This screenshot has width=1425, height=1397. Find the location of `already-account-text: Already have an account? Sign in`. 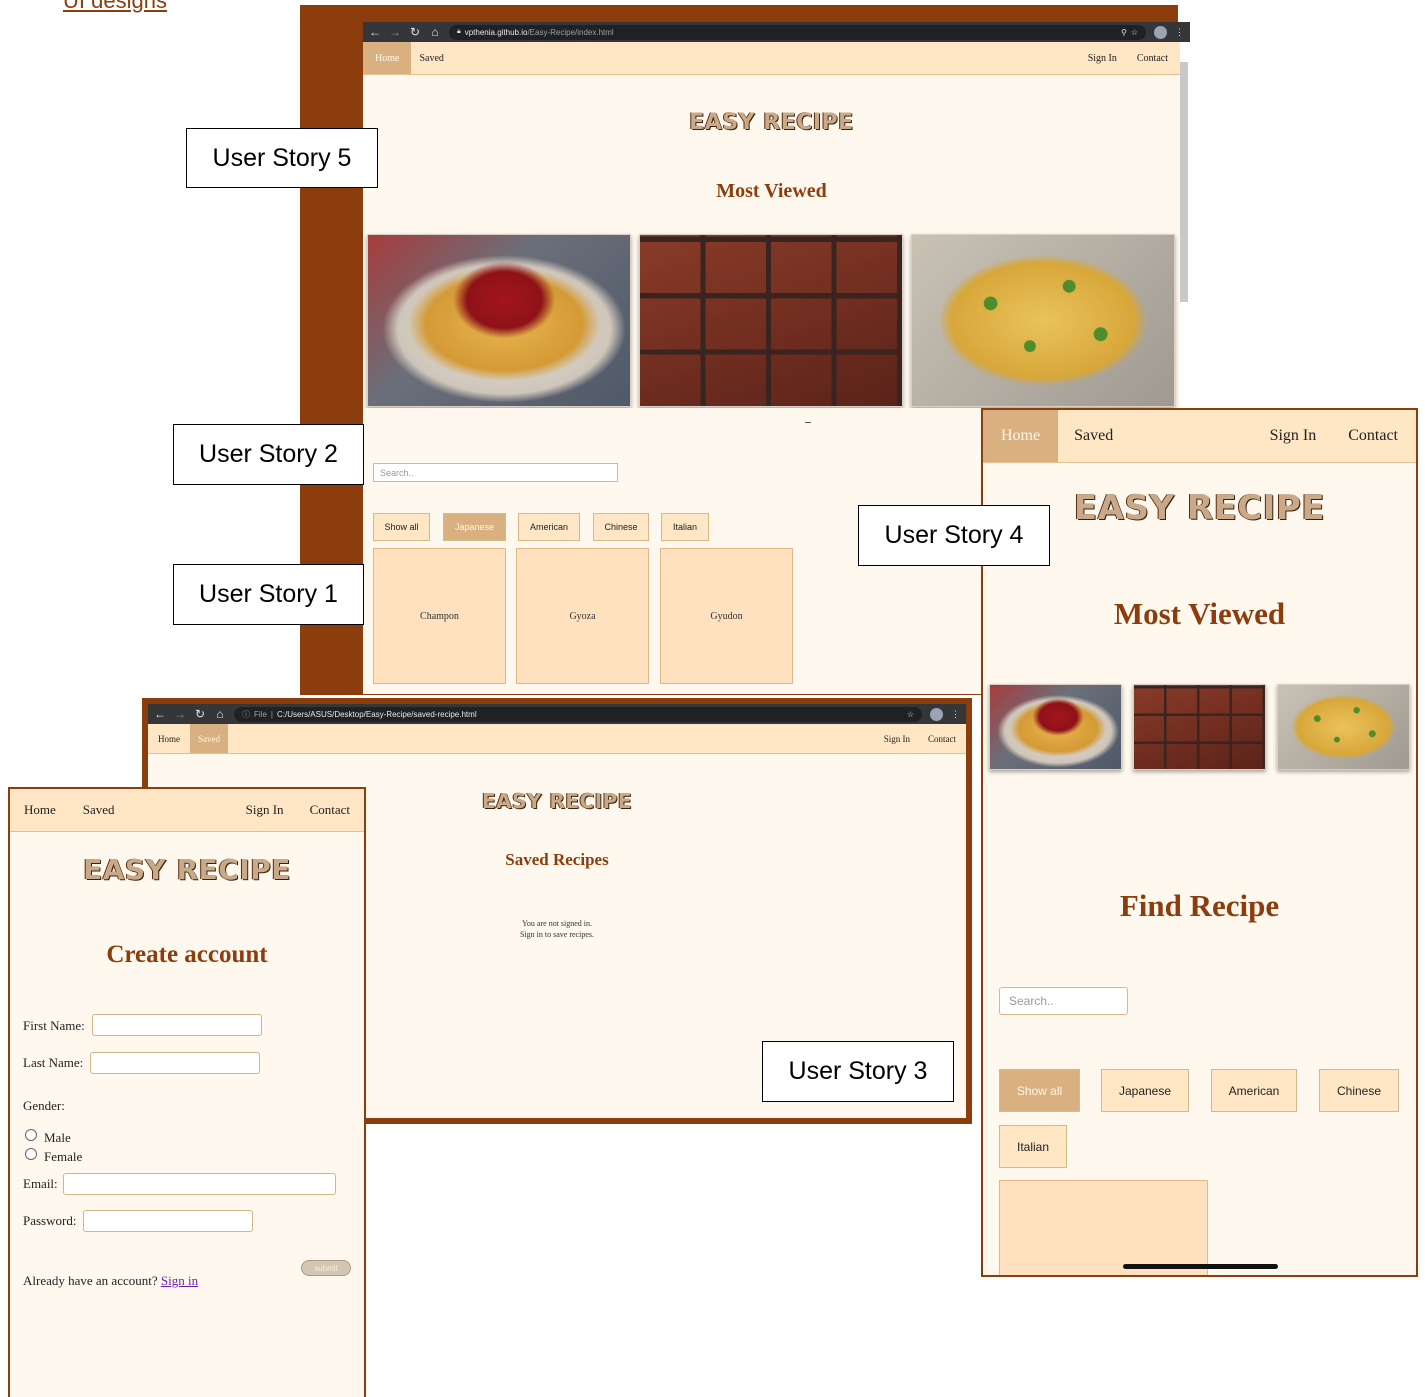

already-account-text: Already have an account? Sign in is located at coordinates (110, 1281).